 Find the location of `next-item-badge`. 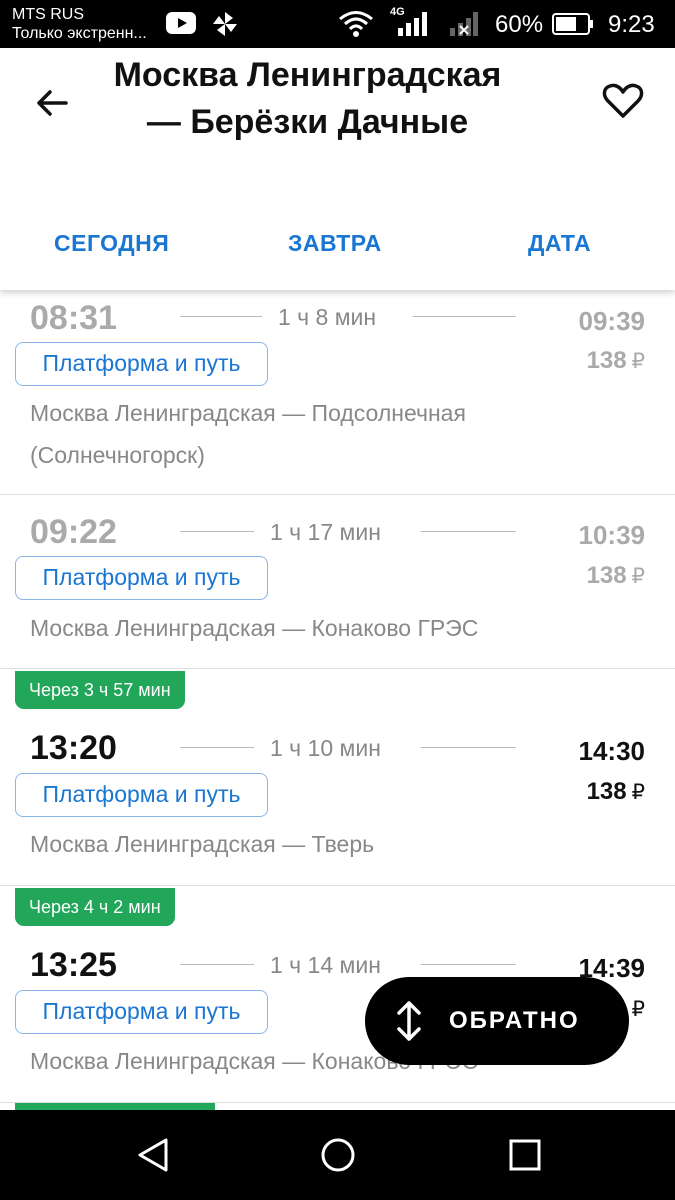

next-item-badge is located at coordinates (115, 1106).